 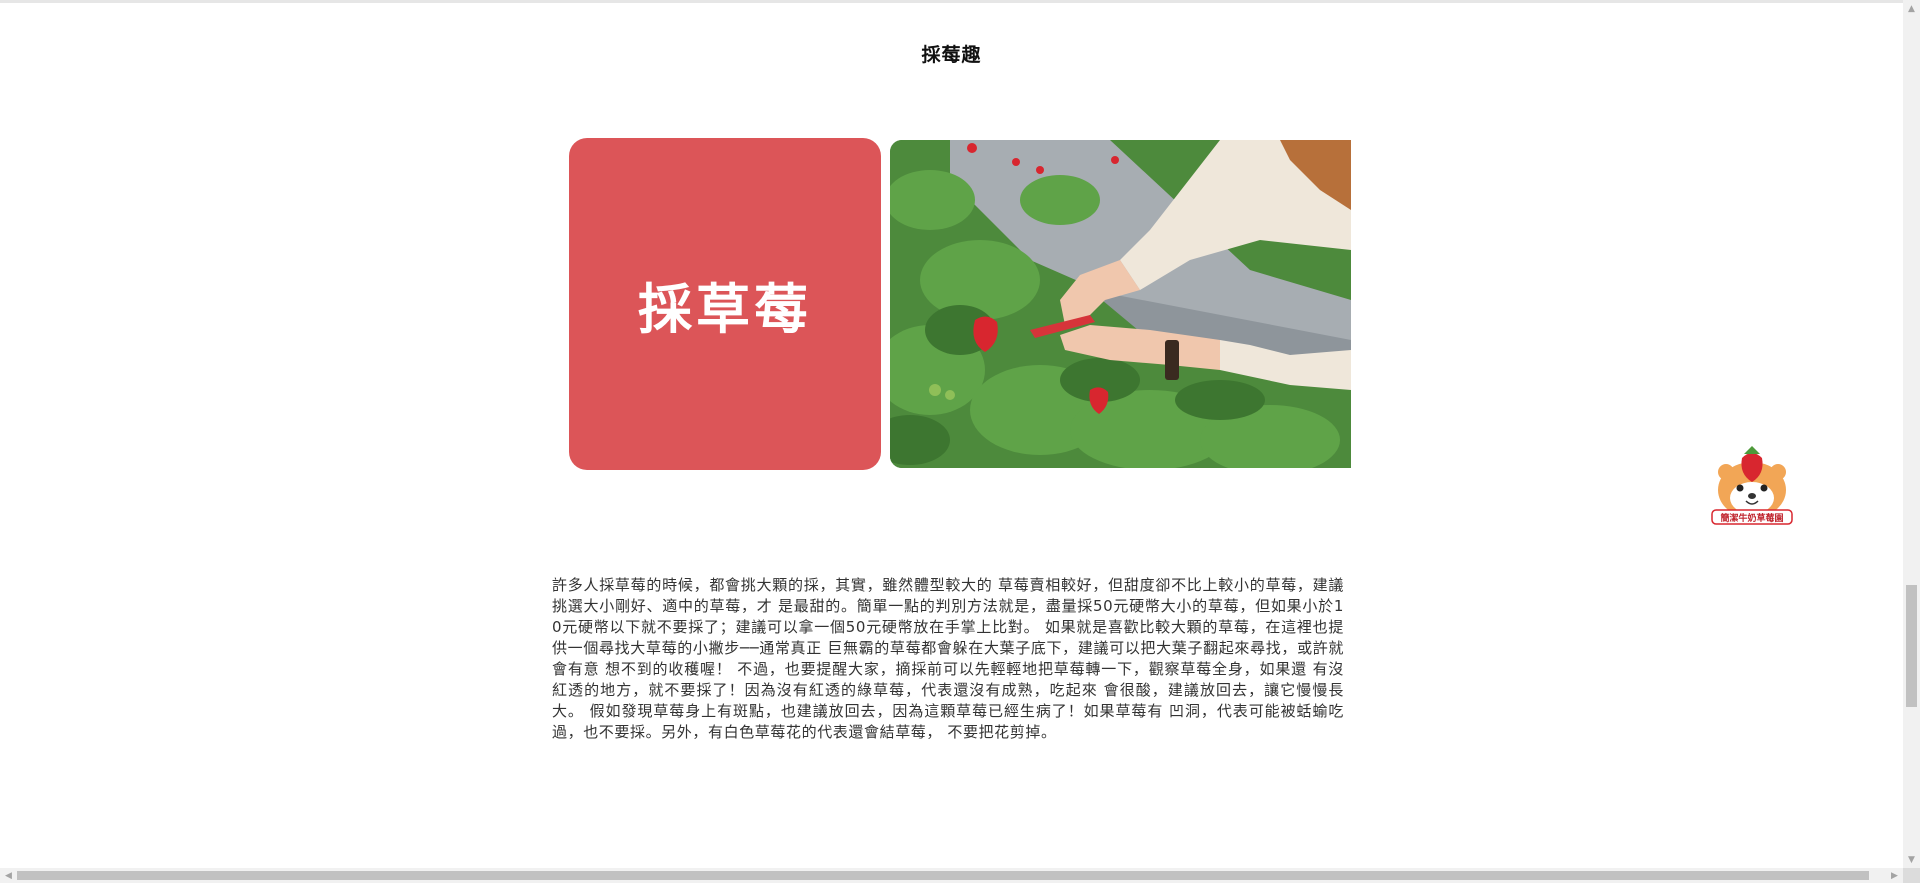 I want to click on banner-text: 採草莓, so click(x=725, y=309).